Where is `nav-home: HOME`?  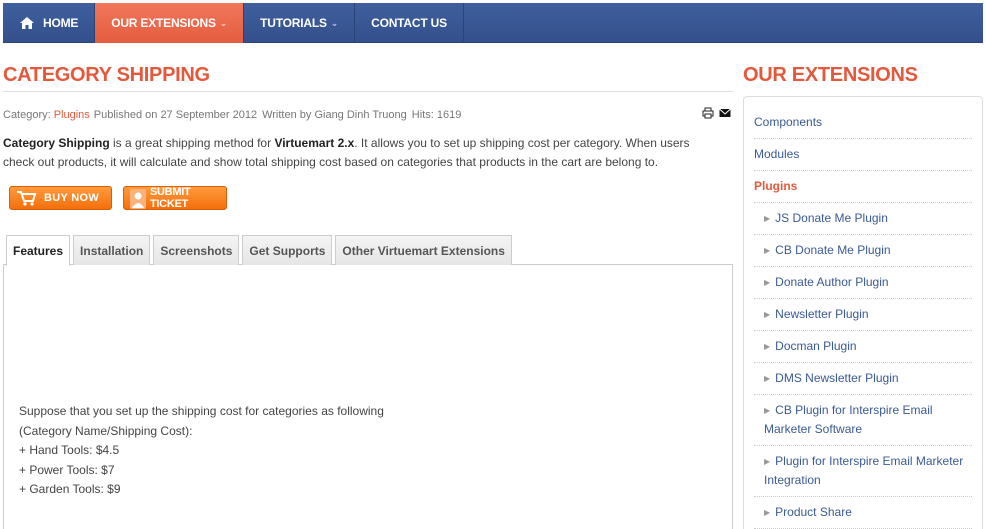 nav-home: HOME is located at coordinates (49, 23).